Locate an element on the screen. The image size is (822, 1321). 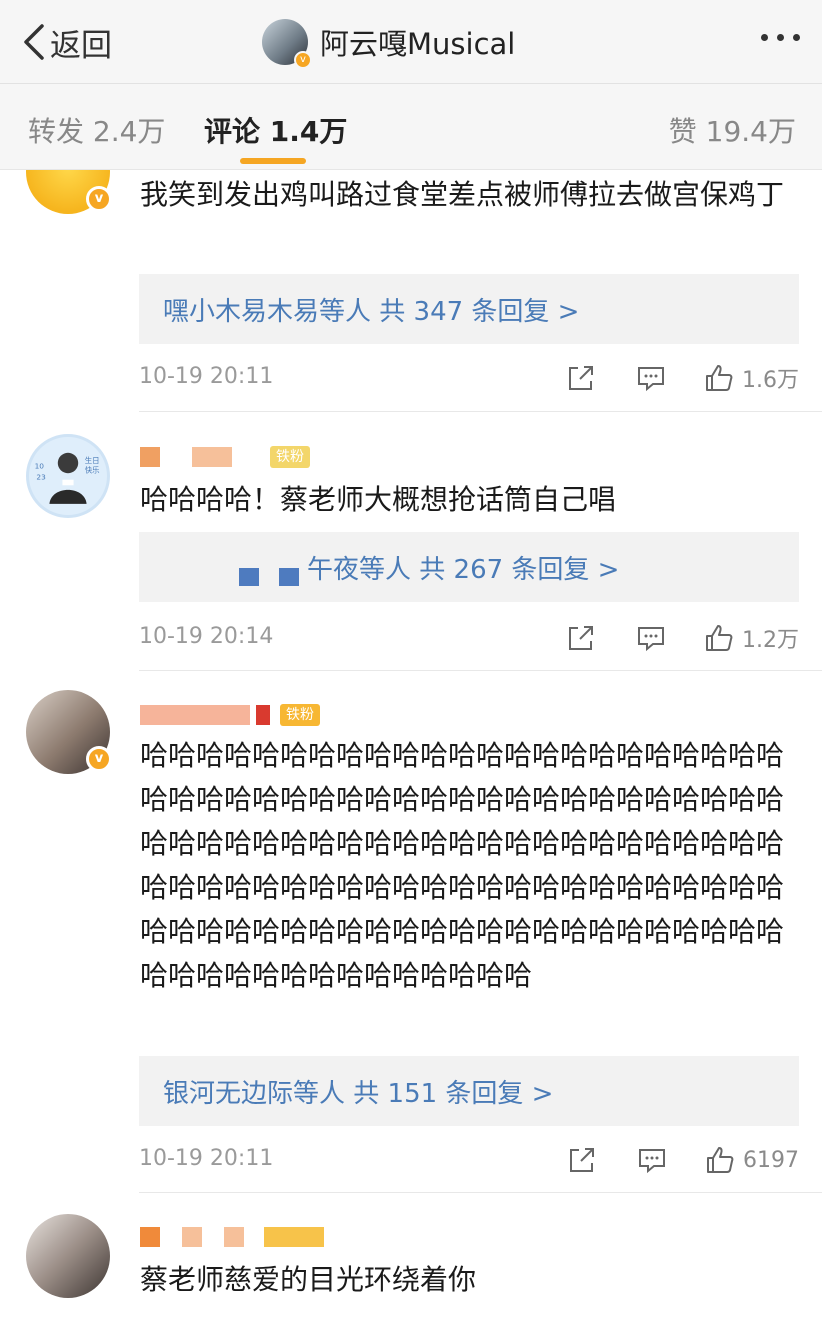
page-title: 阿云嘎Musical is located at coordinates (418, 44).